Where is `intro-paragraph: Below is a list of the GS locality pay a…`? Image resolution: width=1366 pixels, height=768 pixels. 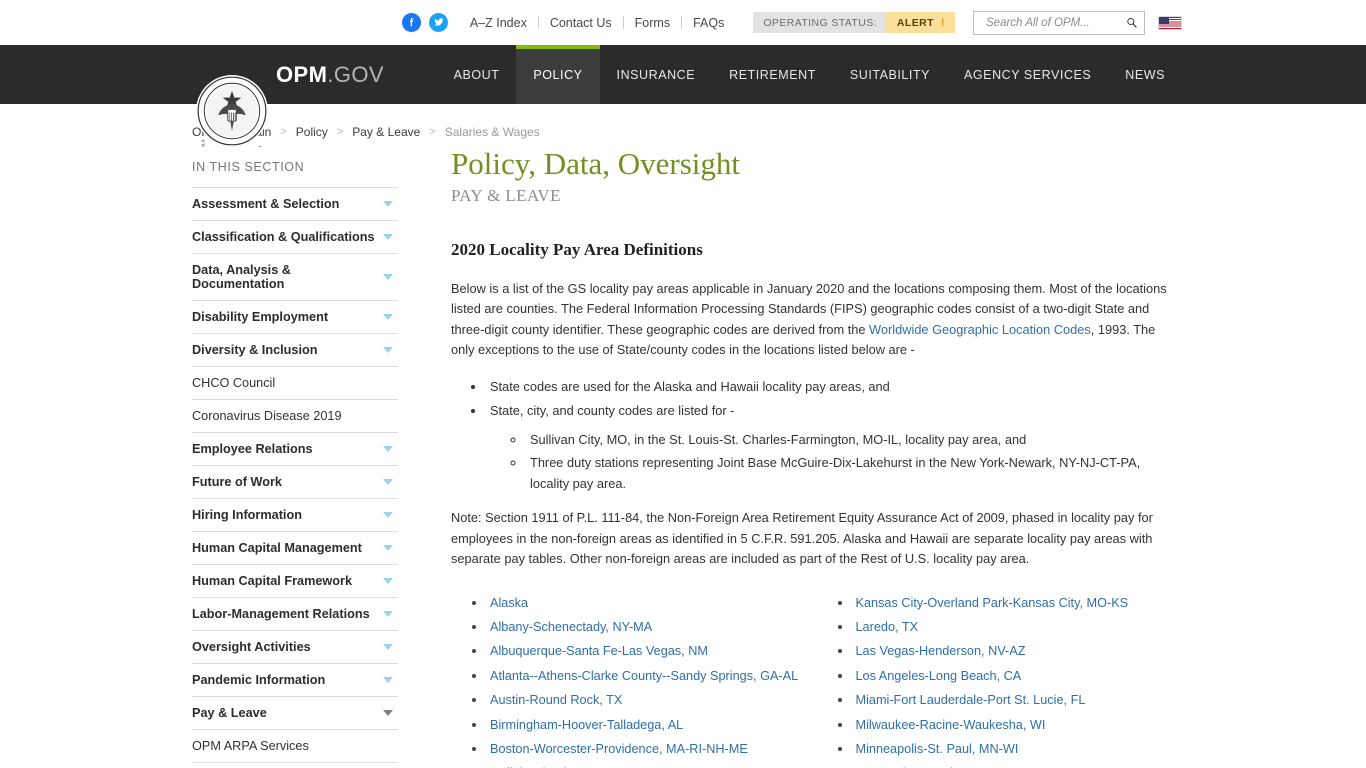 intro-paragraph: Below is a list of the GS locality pay a… is located at coordinates (816, 320).